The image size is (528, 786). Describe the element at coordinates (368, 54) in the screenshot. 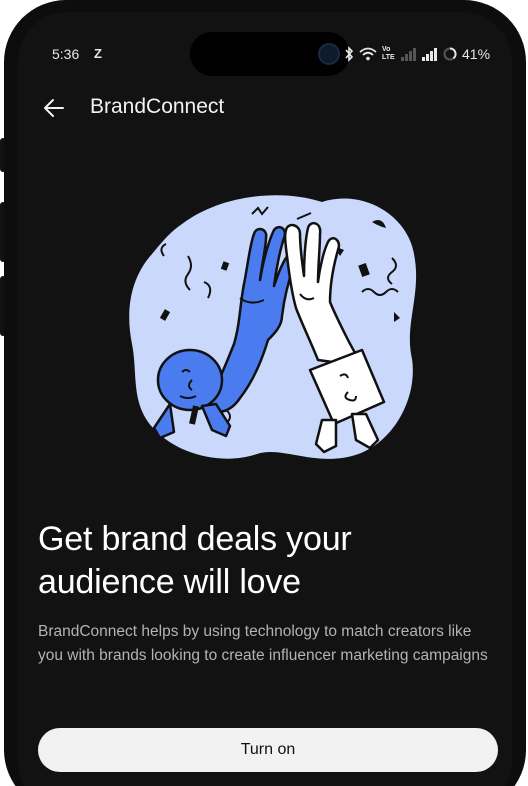

I see `wifi-icon` at that location.